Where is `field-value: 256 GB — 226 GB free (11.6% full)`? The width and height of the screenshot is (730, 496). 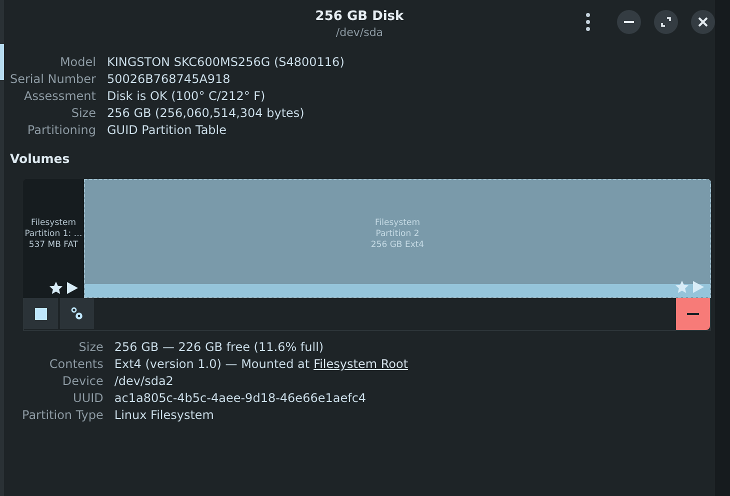
field-value: 256 GB — 226 GB free (11.6% full) is located at coordinates (219, 347).